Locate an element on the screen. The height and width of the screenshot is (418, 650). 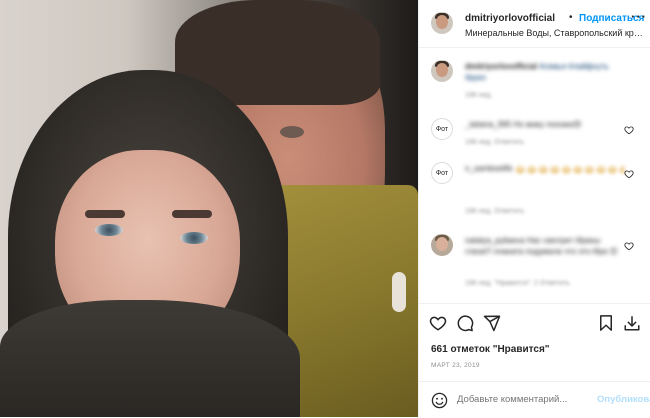
comment-text: _tatiana_995 Но вижу похожа😍 is located at coordinates (523, 124).